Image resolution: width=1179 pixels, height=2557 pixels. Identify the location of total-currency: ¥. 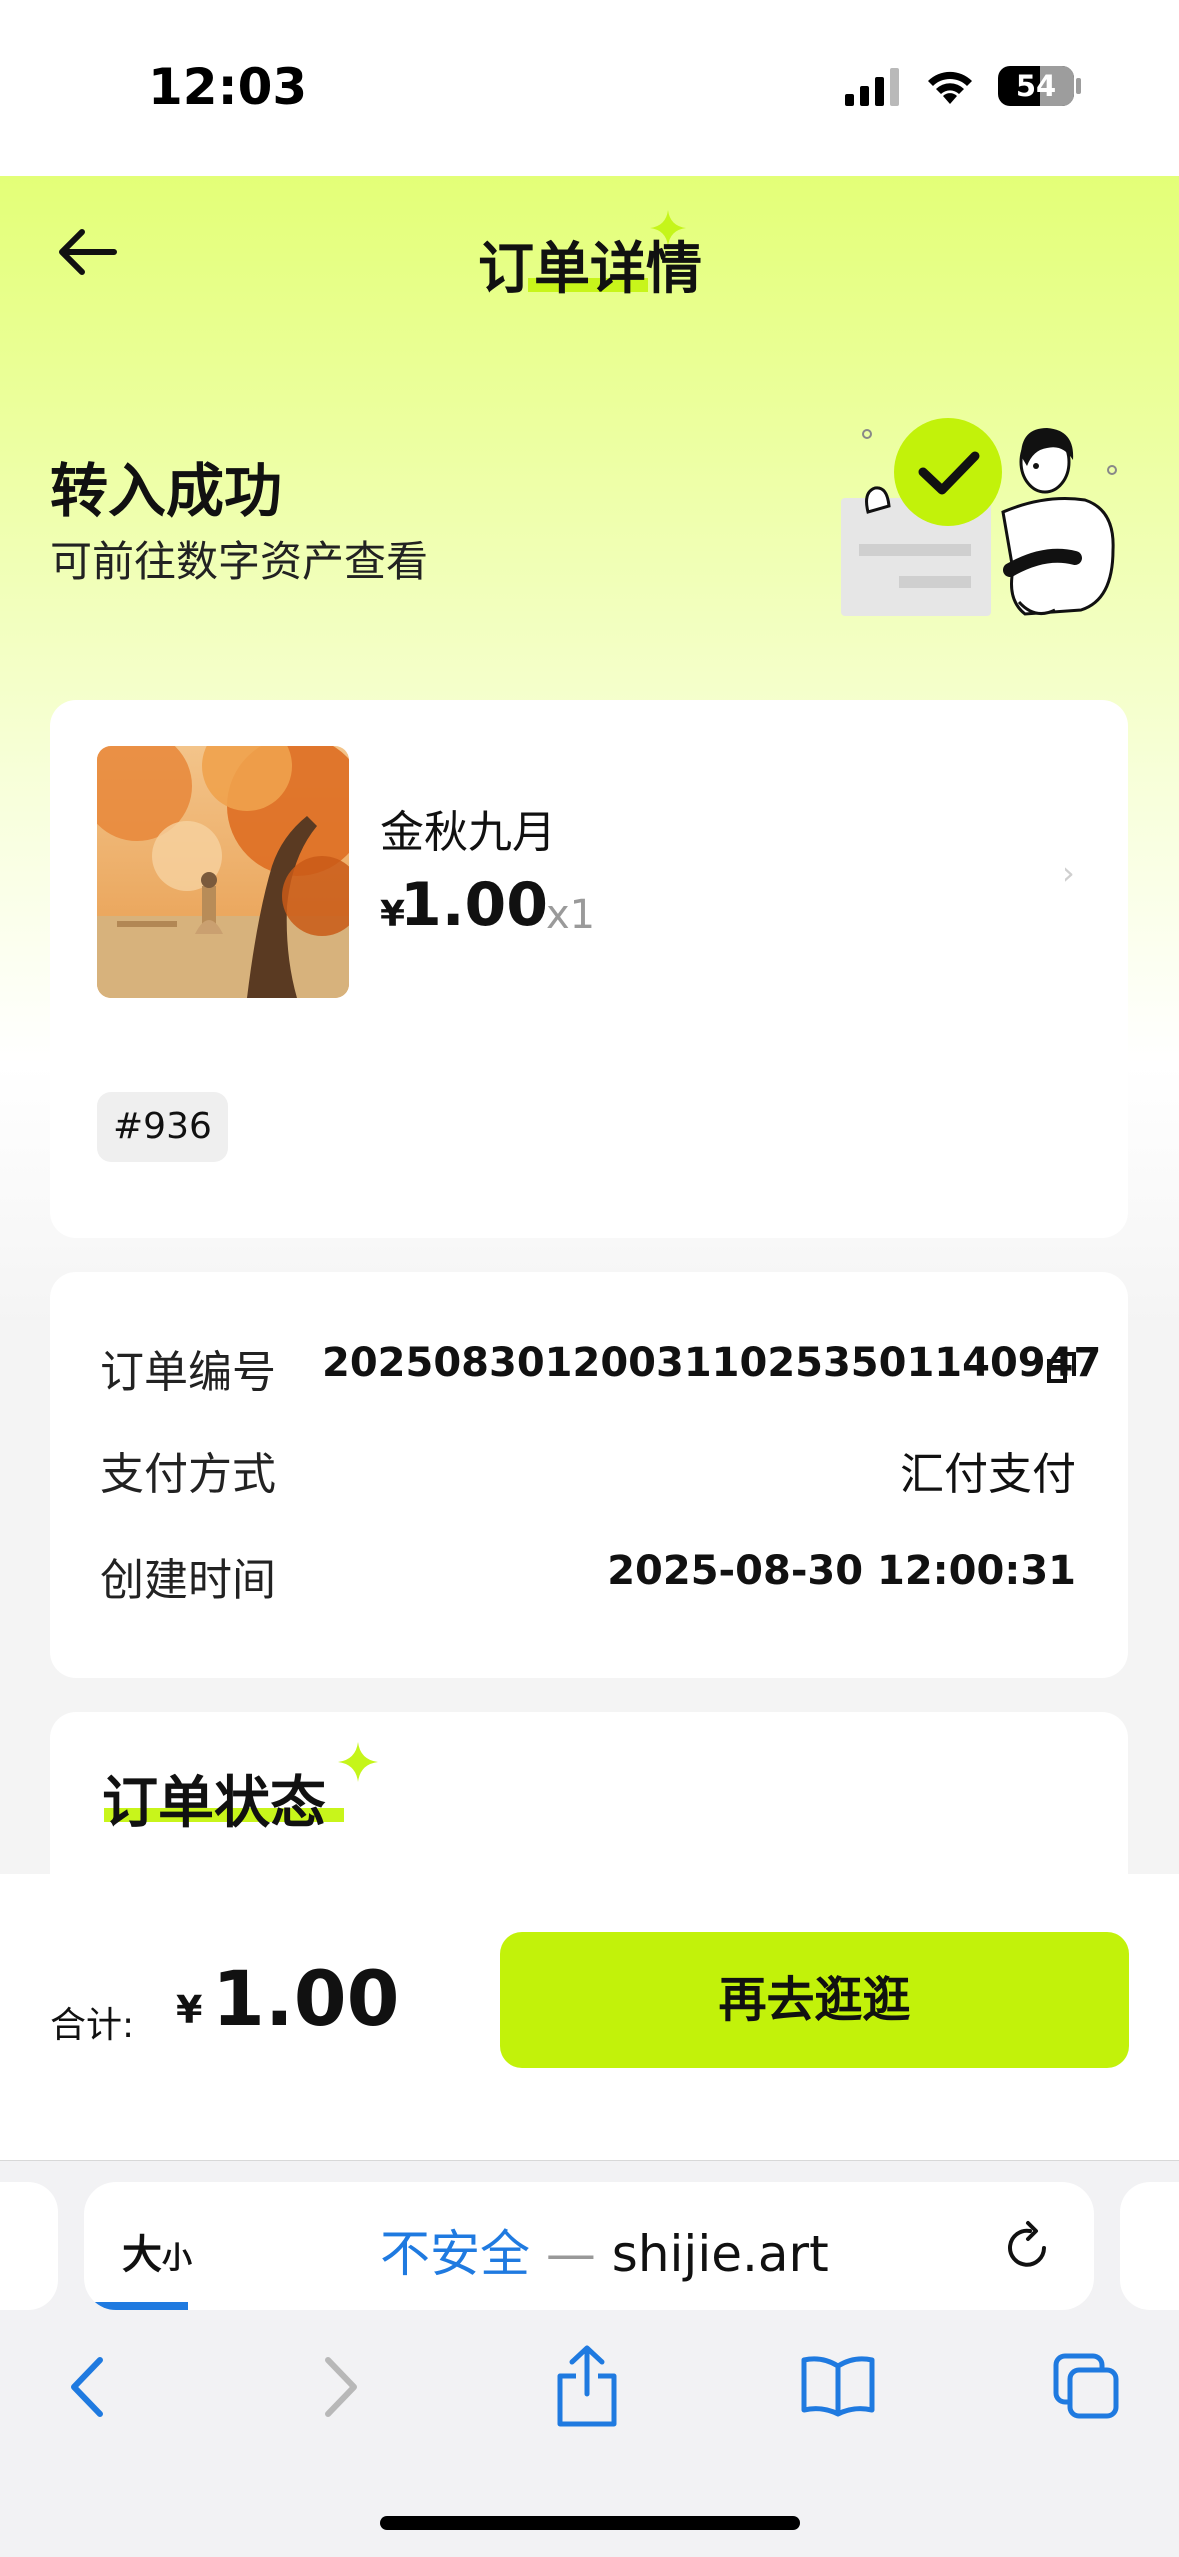
(189, 2010).